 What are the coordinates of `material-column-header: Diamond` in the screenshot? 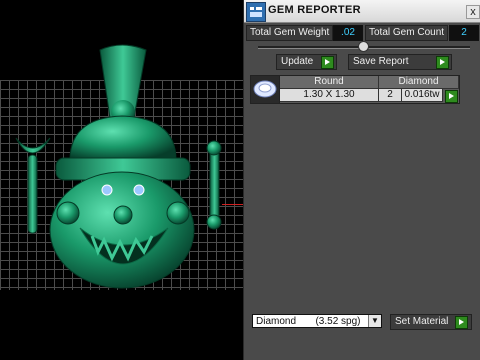 It's located at (419, 82).